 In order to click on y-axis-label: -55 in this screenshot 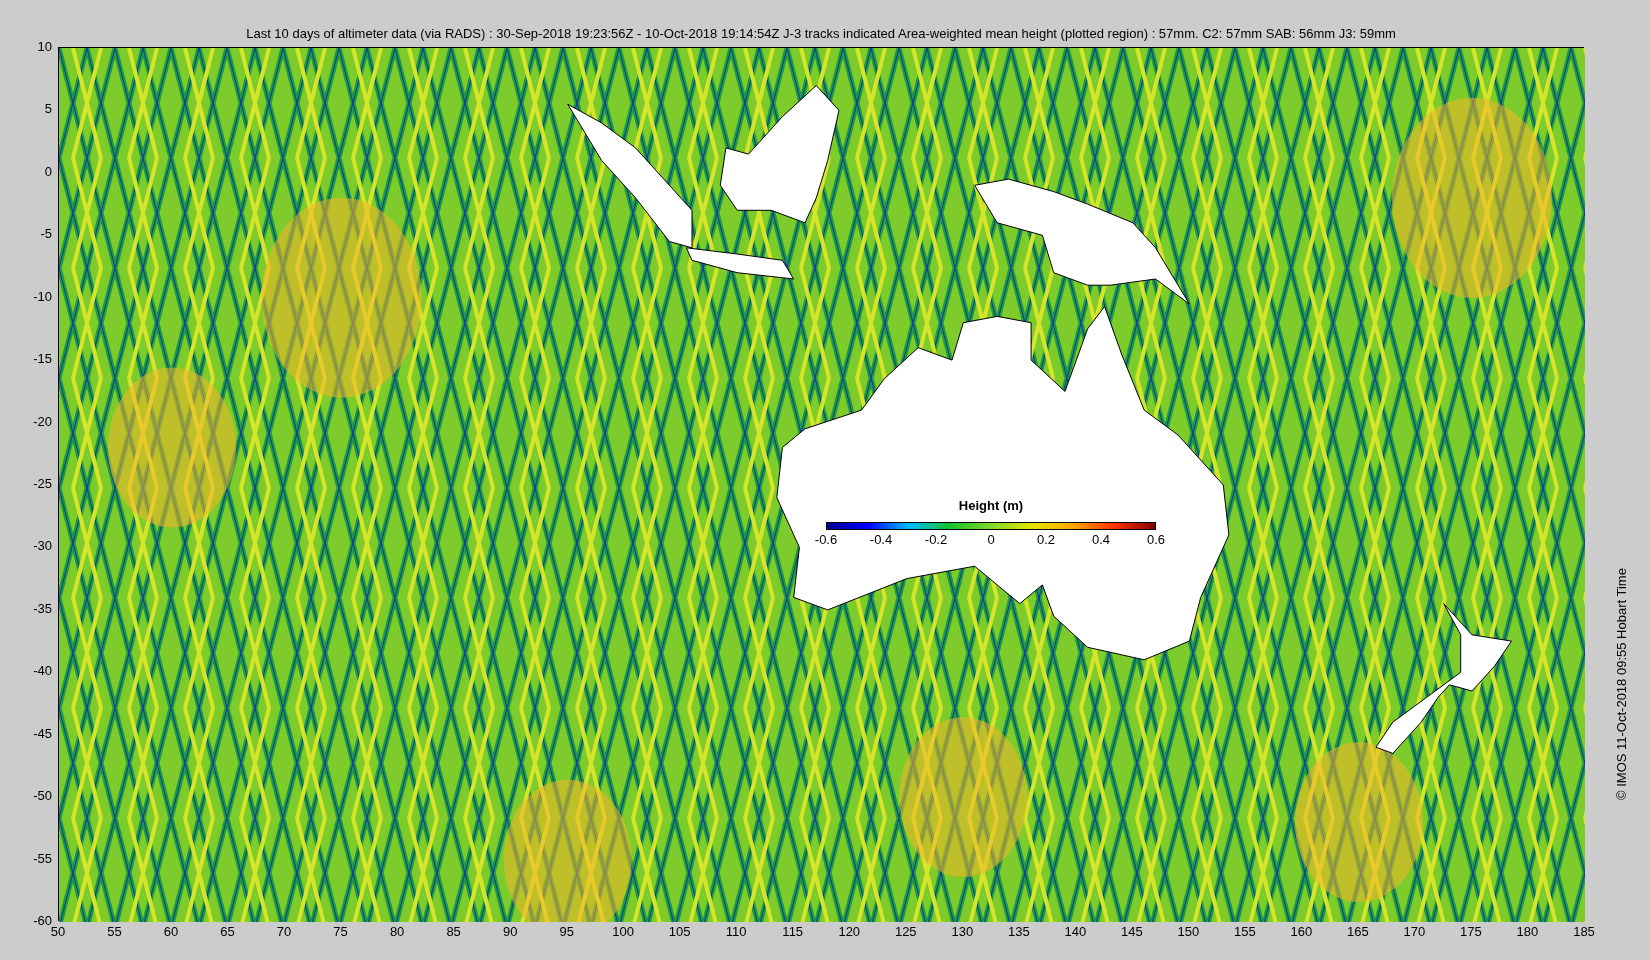, I will do `click(42, 858)`.